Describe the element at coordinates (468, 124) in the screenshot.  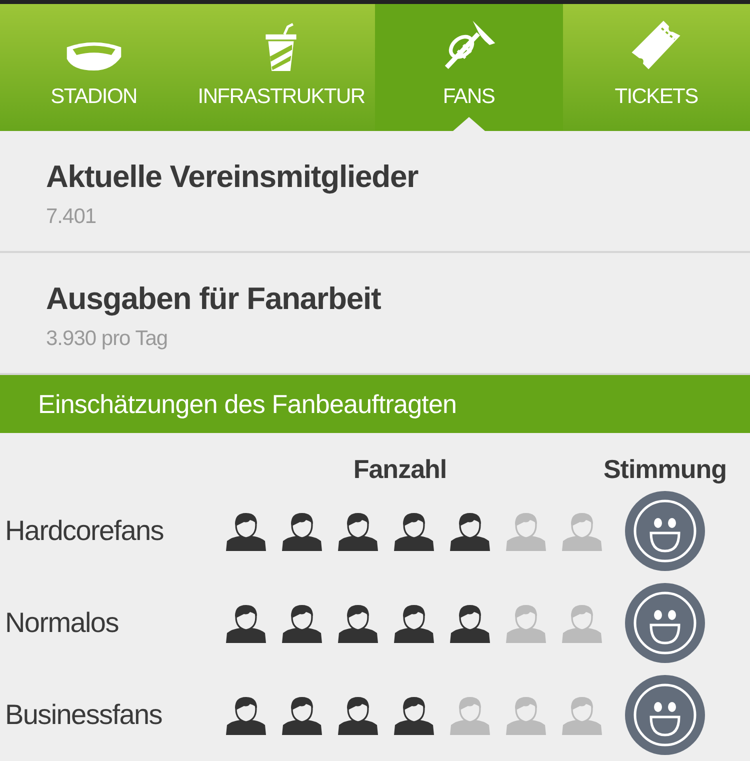
I see `selection-notch` at that location.